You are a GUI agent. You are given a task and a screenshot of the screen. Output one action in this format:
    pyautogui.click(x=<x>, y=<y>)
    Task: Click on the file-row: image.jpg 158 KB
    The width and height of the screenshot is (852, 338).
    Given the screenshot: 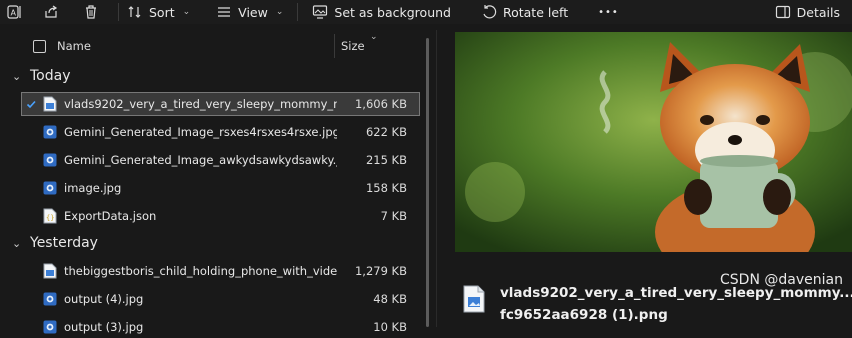 What is the action you would take?
    pyautogui.click(x=220, y=188)
    